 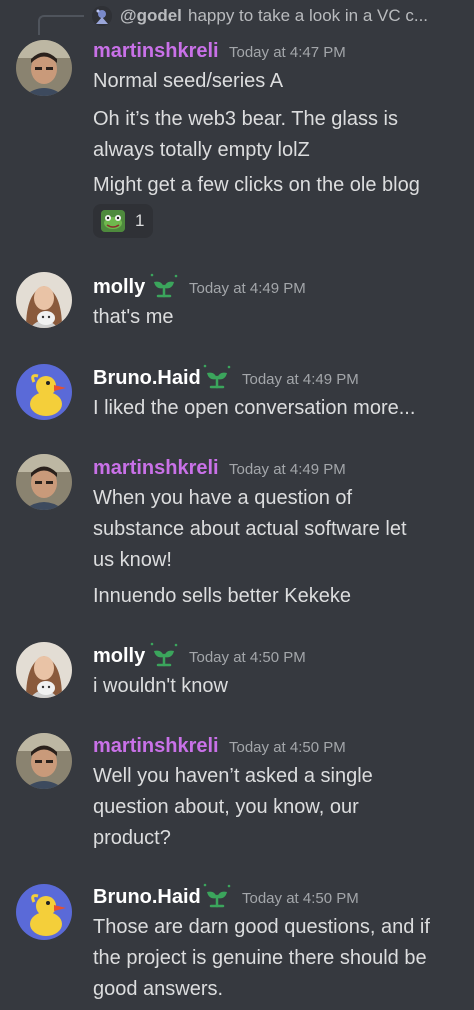 What do you see at coordinates (132, 560) in the screenshot?
I see `message-line: us know!` at bounding box center [132, 560].